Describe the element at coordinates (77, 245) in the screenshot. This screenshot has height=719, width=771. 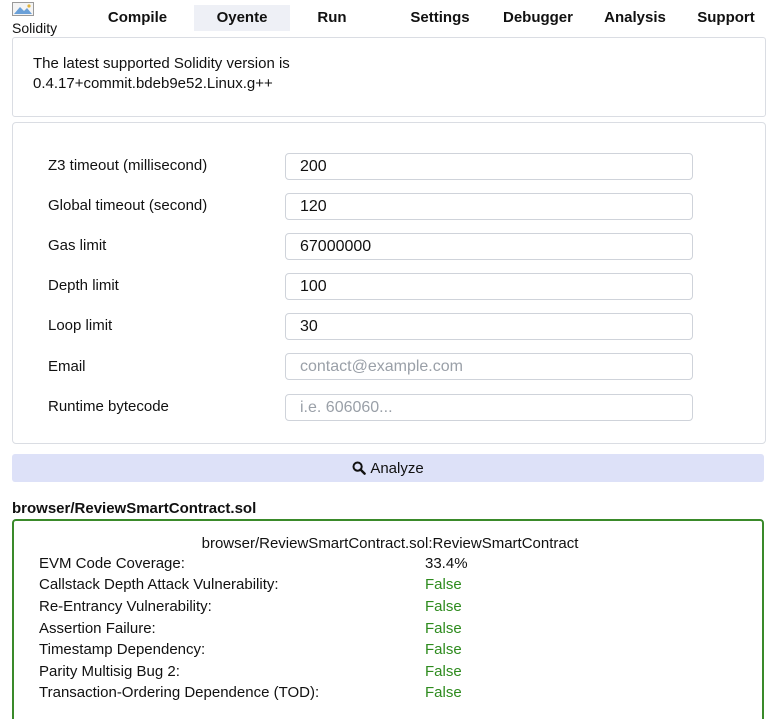
I see `gas-limit-label: Gas limit` at that location.